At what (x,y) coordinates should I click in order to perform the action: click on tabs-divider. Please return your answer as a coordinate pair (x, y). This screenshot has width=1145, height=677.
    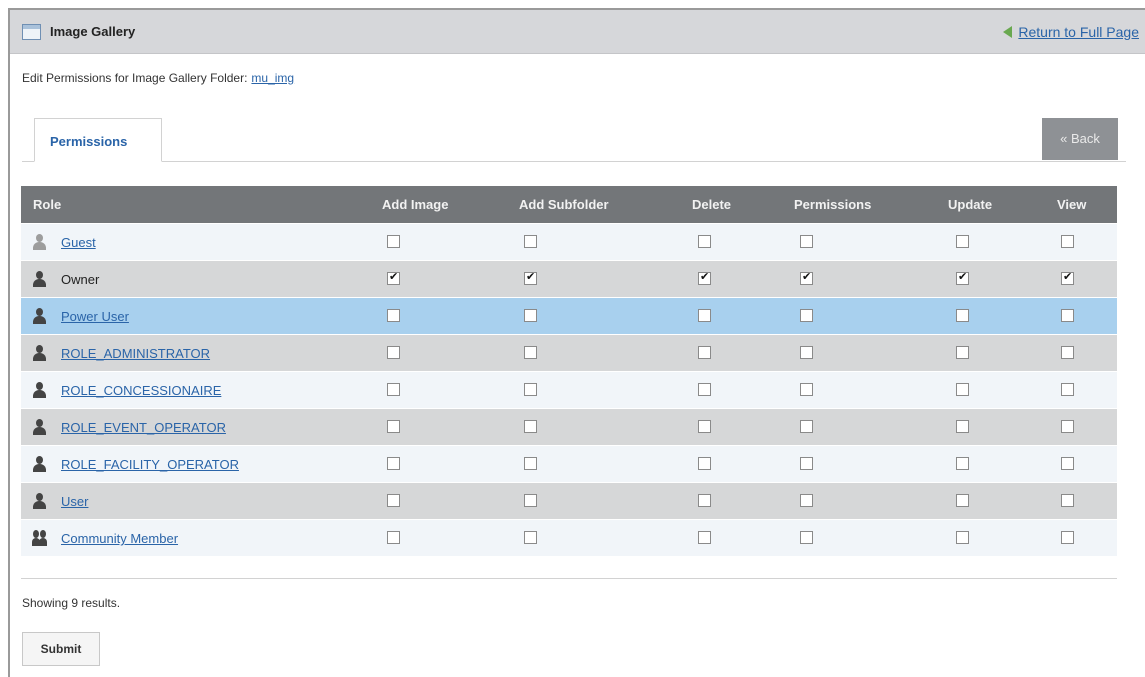
    Looking at the image, I should click on (574, 161).